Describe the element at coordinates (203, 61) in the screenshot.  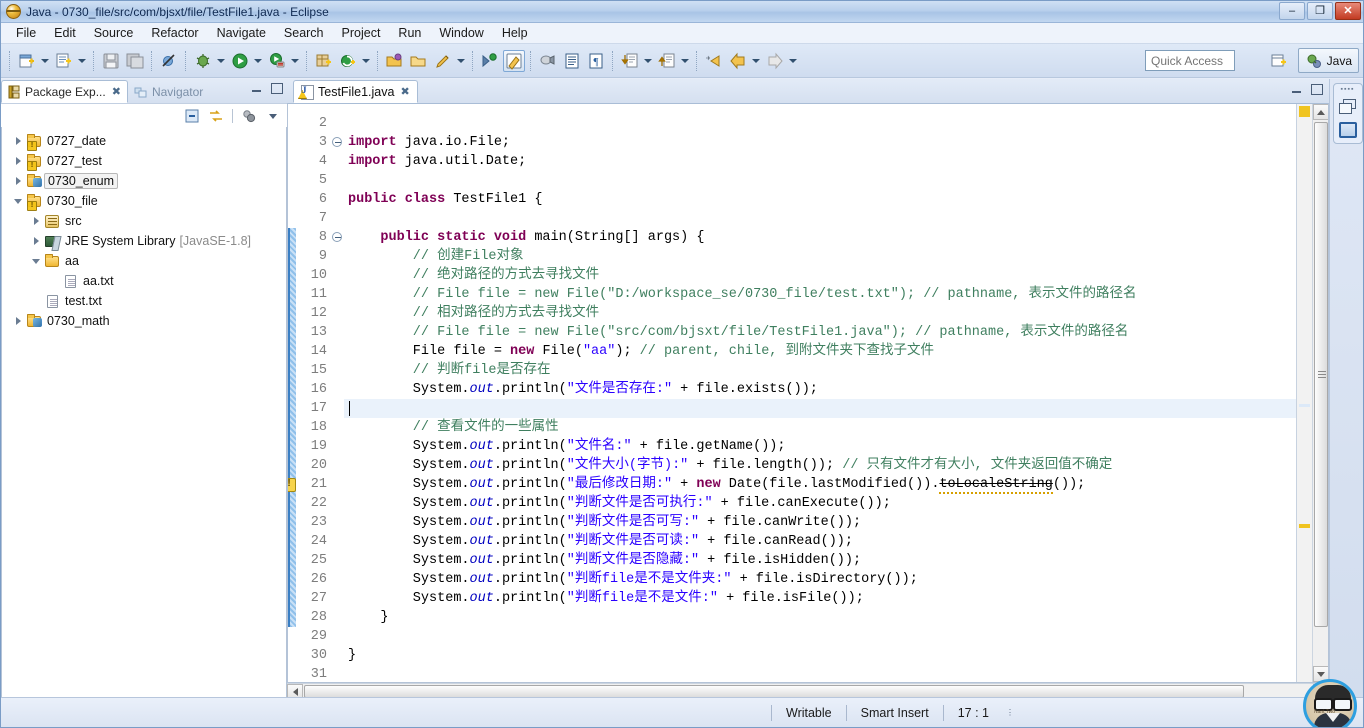
I see `debug-icon` at that location.